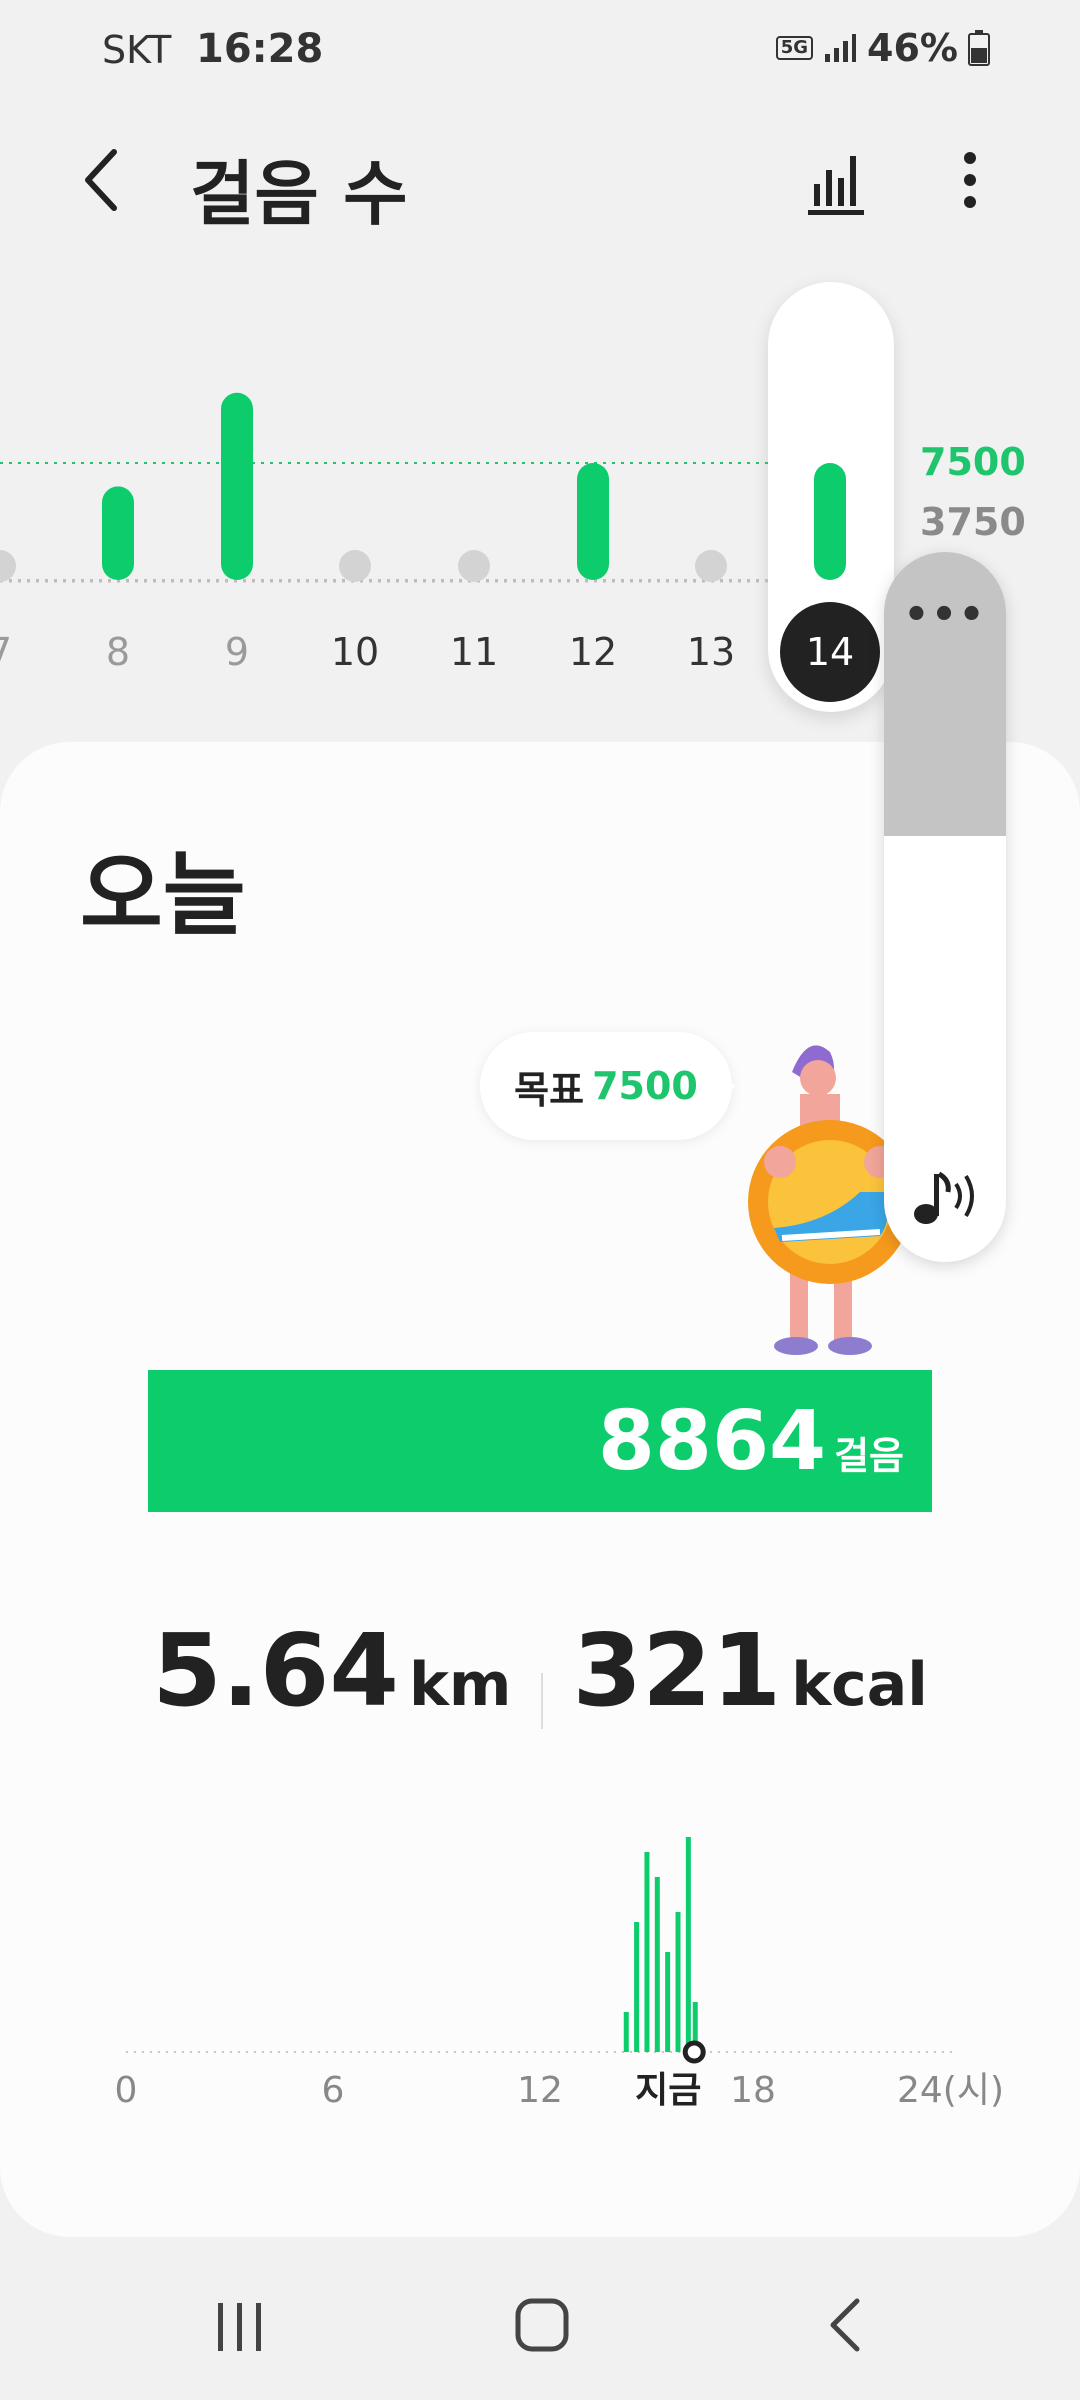 This screenshot has width=1080, height=2400. I want to click on metrics-divider, so click(541, 1700).